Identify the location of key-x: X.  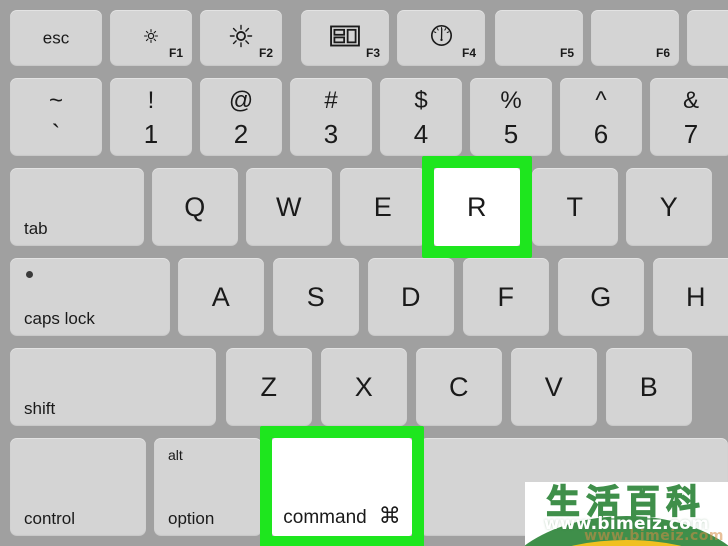
(364, 387).